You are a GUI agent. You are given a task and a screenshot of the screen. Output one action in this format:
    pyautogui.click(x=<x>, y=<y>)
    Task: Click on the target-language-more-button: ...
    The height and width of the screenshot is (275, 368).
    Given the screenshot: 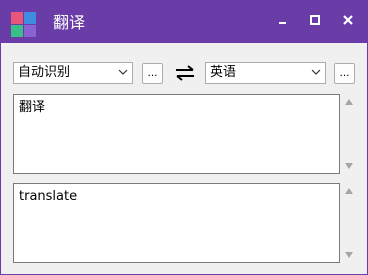 What is the action you would take?
    pyautogui.click(x=344, y=73)
    